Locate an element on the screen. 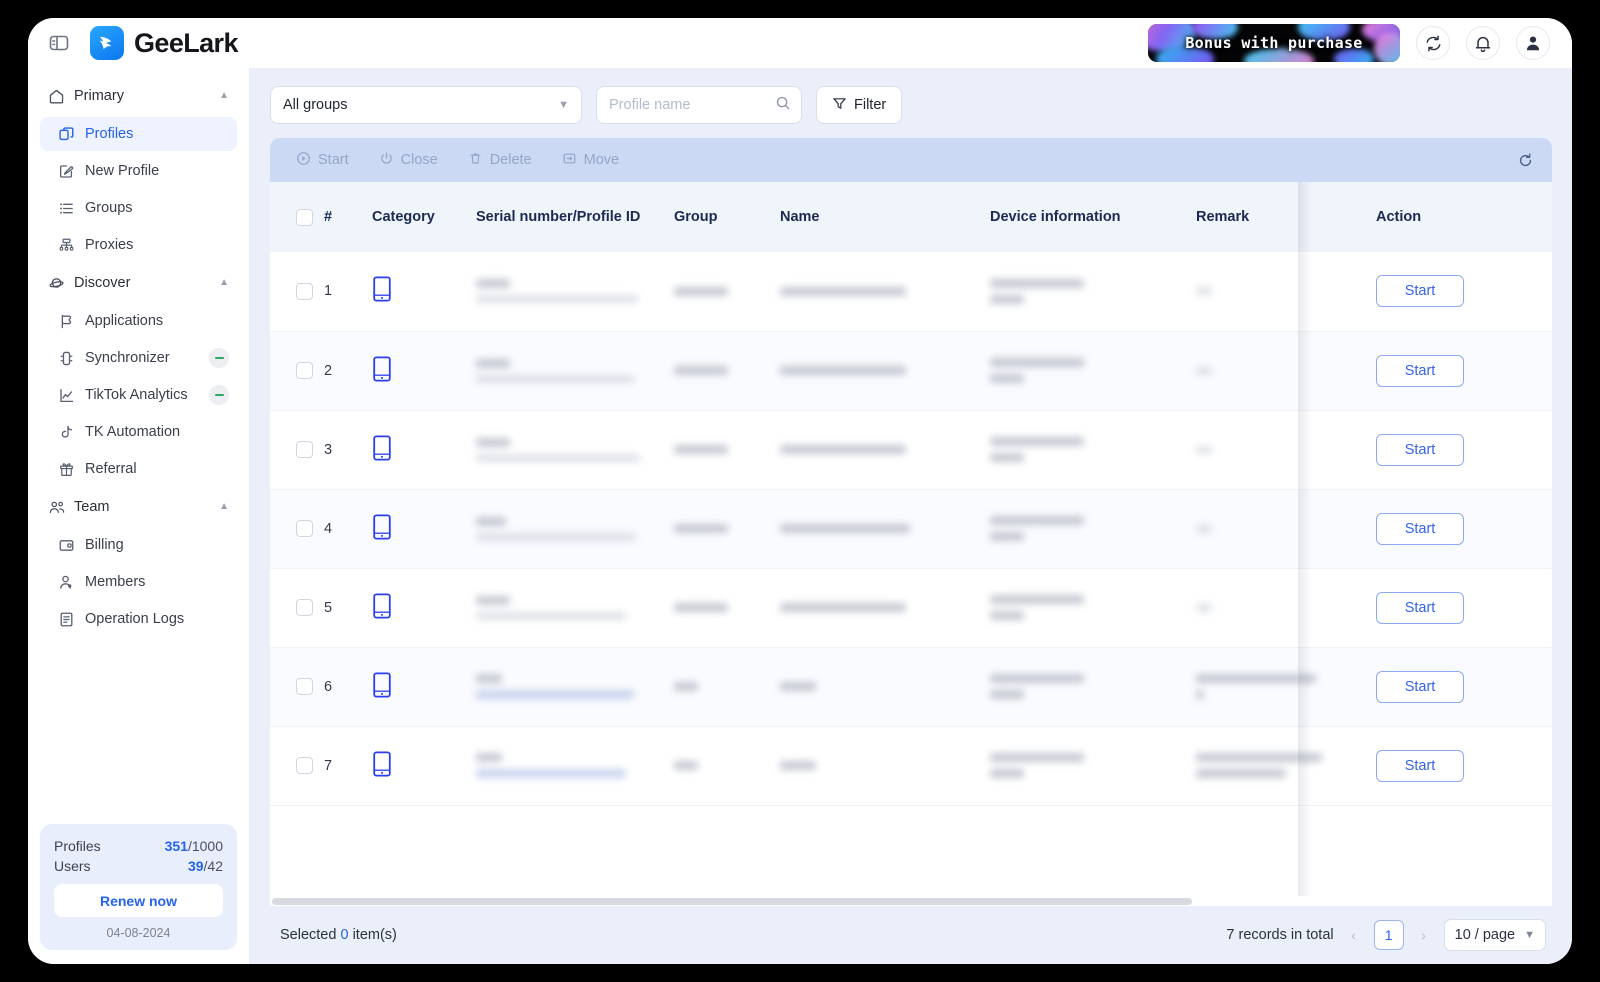 This screenshot has height=982, width=1600. quota-row-users: Users 39/42 is located at coordinates (138, 866).